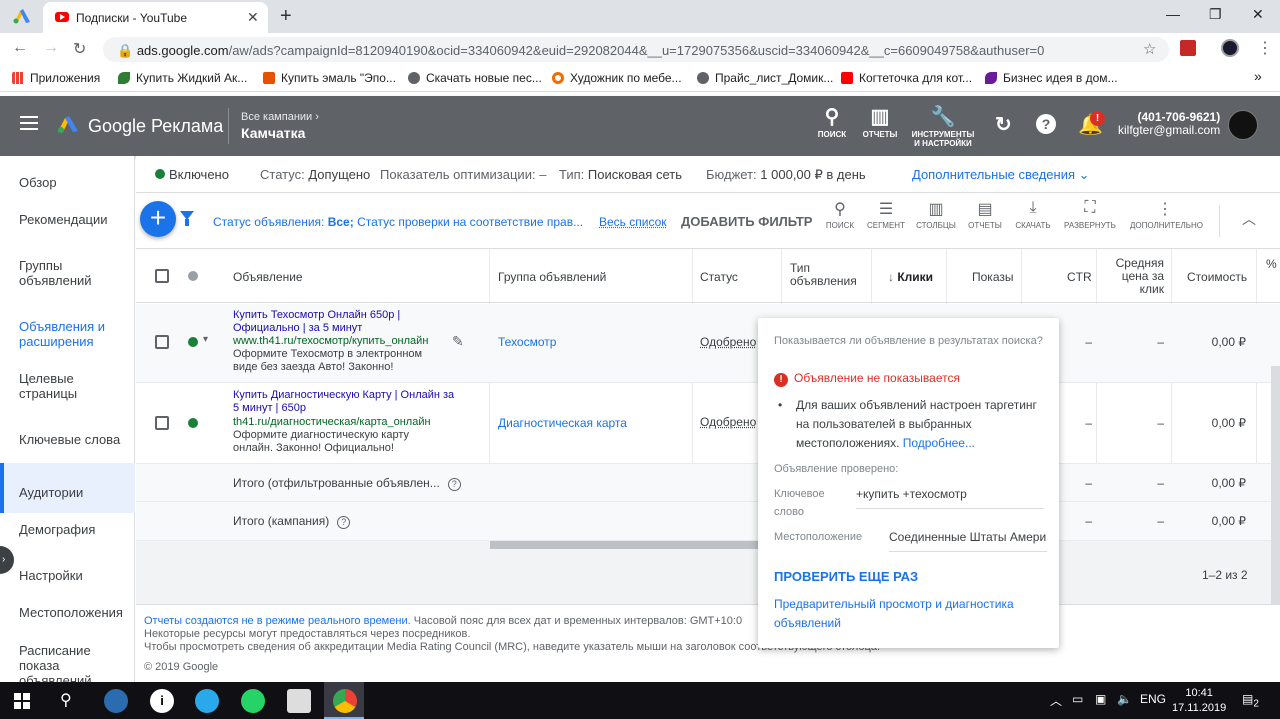 Image resolution: width=1280 pixels, height=719 pixels. Describe the element at coordinates (562, 423) in the screenshot. I see `ad-group-link: Диагностическая карта` at that location.